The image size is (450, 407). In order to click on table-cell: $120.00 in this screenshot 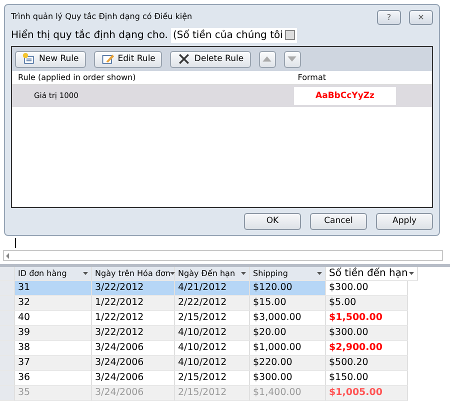, I will do `click(288, 288)`.